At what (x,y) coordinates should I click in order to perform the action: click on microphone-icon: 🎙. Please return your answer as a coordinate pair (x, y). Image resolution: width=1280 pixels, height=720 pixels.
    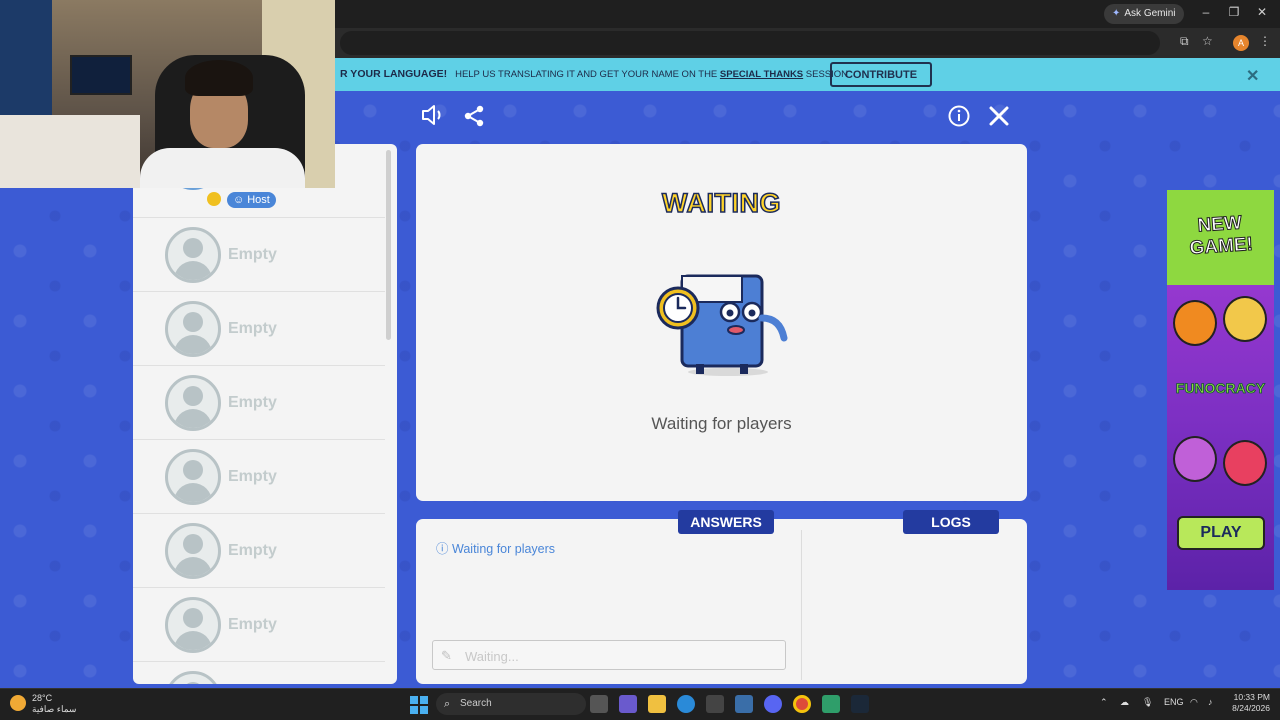
    Looking at the image, I should click on (1147, 702).